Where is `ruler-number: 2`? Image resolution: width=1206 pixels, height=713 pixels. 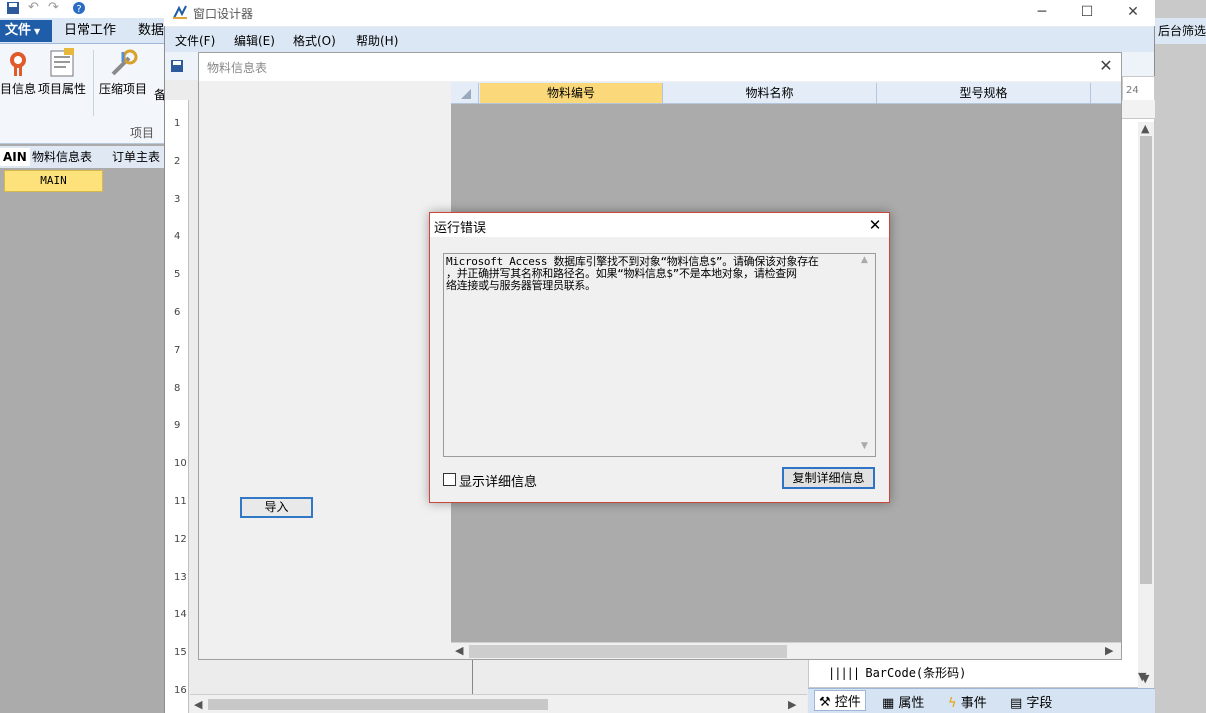 ruler-number: 2 is located at coordinates (177, 161).